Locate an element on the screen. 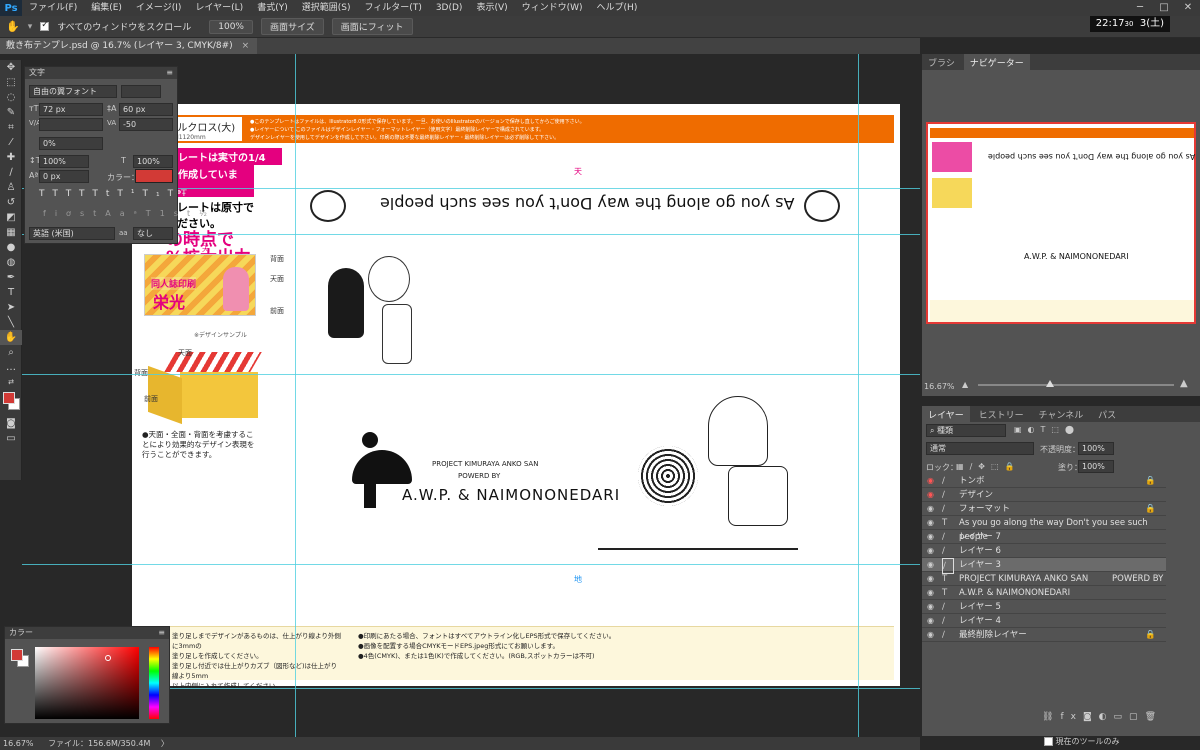 The height and width of the screenshot is (750, 1200). layer-row: ◉ ∕ レイヤー 7 is located at coordinates (1044, 537).